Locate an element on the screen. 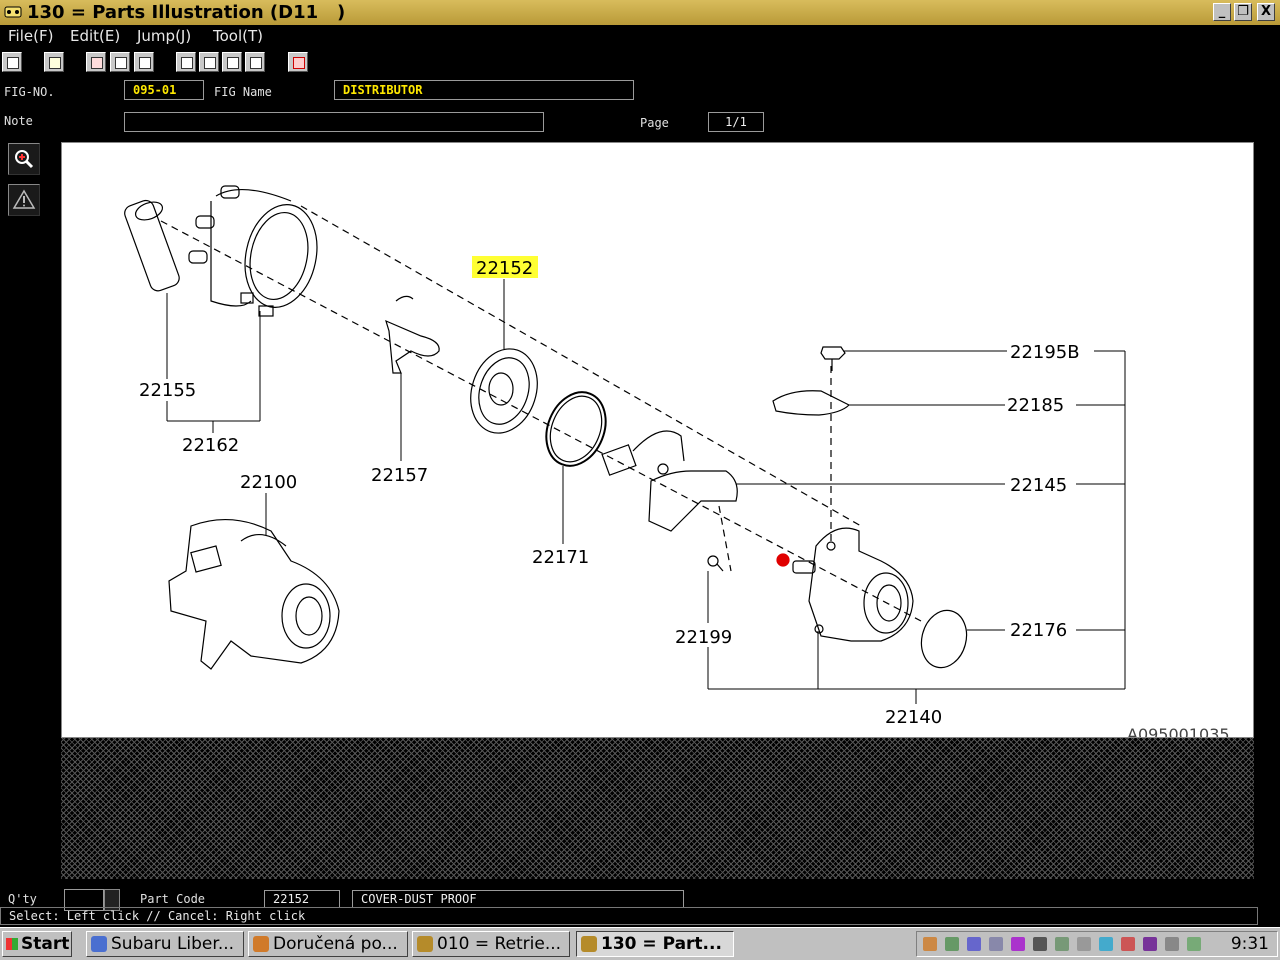 The height and width of the screenshot is (960, 1280). fig-no-field: 095-01 is located at coordinates (164, 90).